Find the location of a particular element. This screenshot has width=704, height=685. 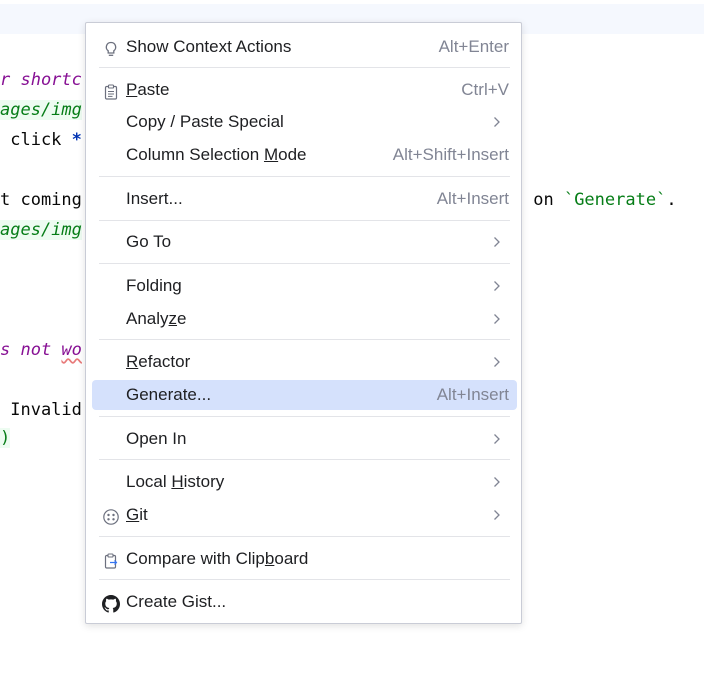

menu-item-copy-paste-special: Copy / Paste Special is located at coordinates (304, 122).